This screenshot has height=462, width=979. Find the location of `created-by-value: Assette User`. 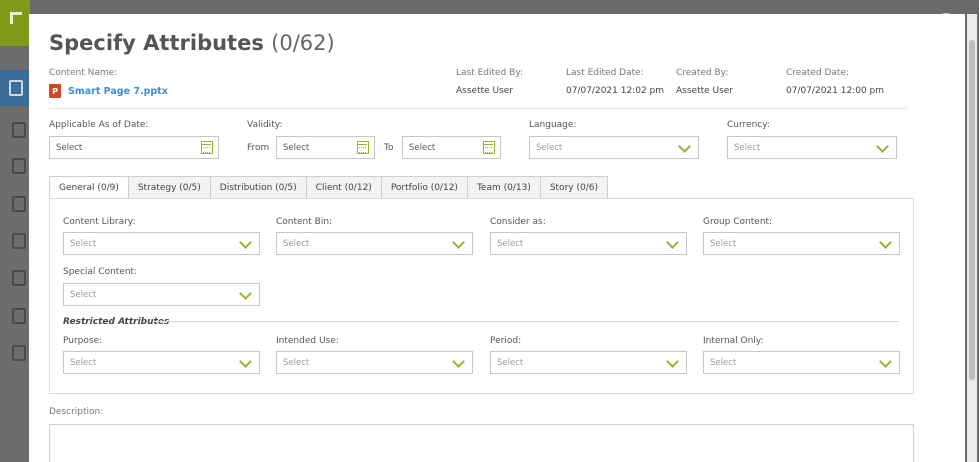

created-by-value: Assette User is located at coordinates (705, 91).